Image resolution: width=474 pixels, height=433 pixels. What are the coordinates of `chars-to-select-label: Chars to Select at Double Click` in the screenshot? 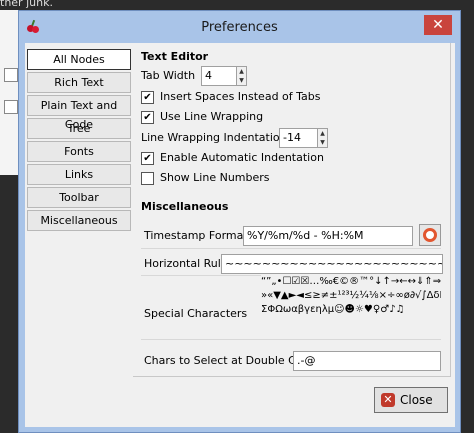 It's located at (229, 360).